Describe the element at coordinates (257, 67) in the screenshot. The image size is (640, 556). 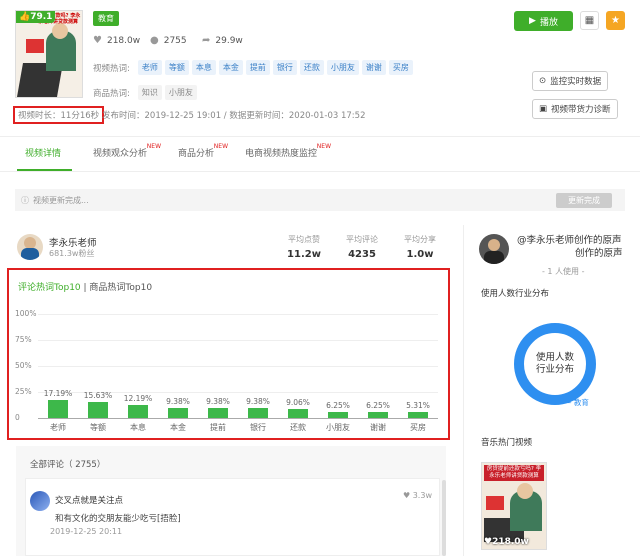
I see `keyword-tag: 提前` at that location.